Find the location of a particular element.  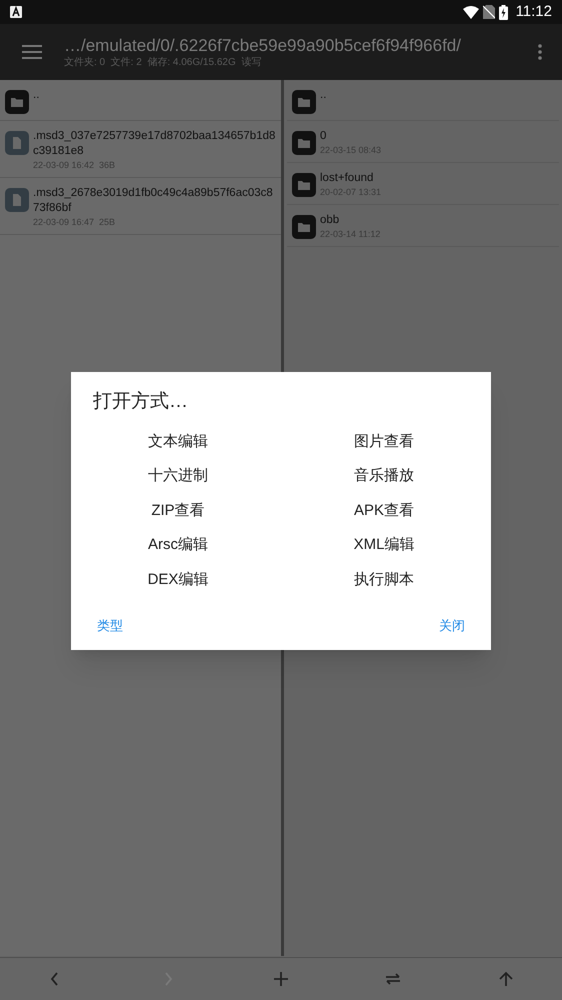

no-sim-icon is located at coordinates (488, 12).